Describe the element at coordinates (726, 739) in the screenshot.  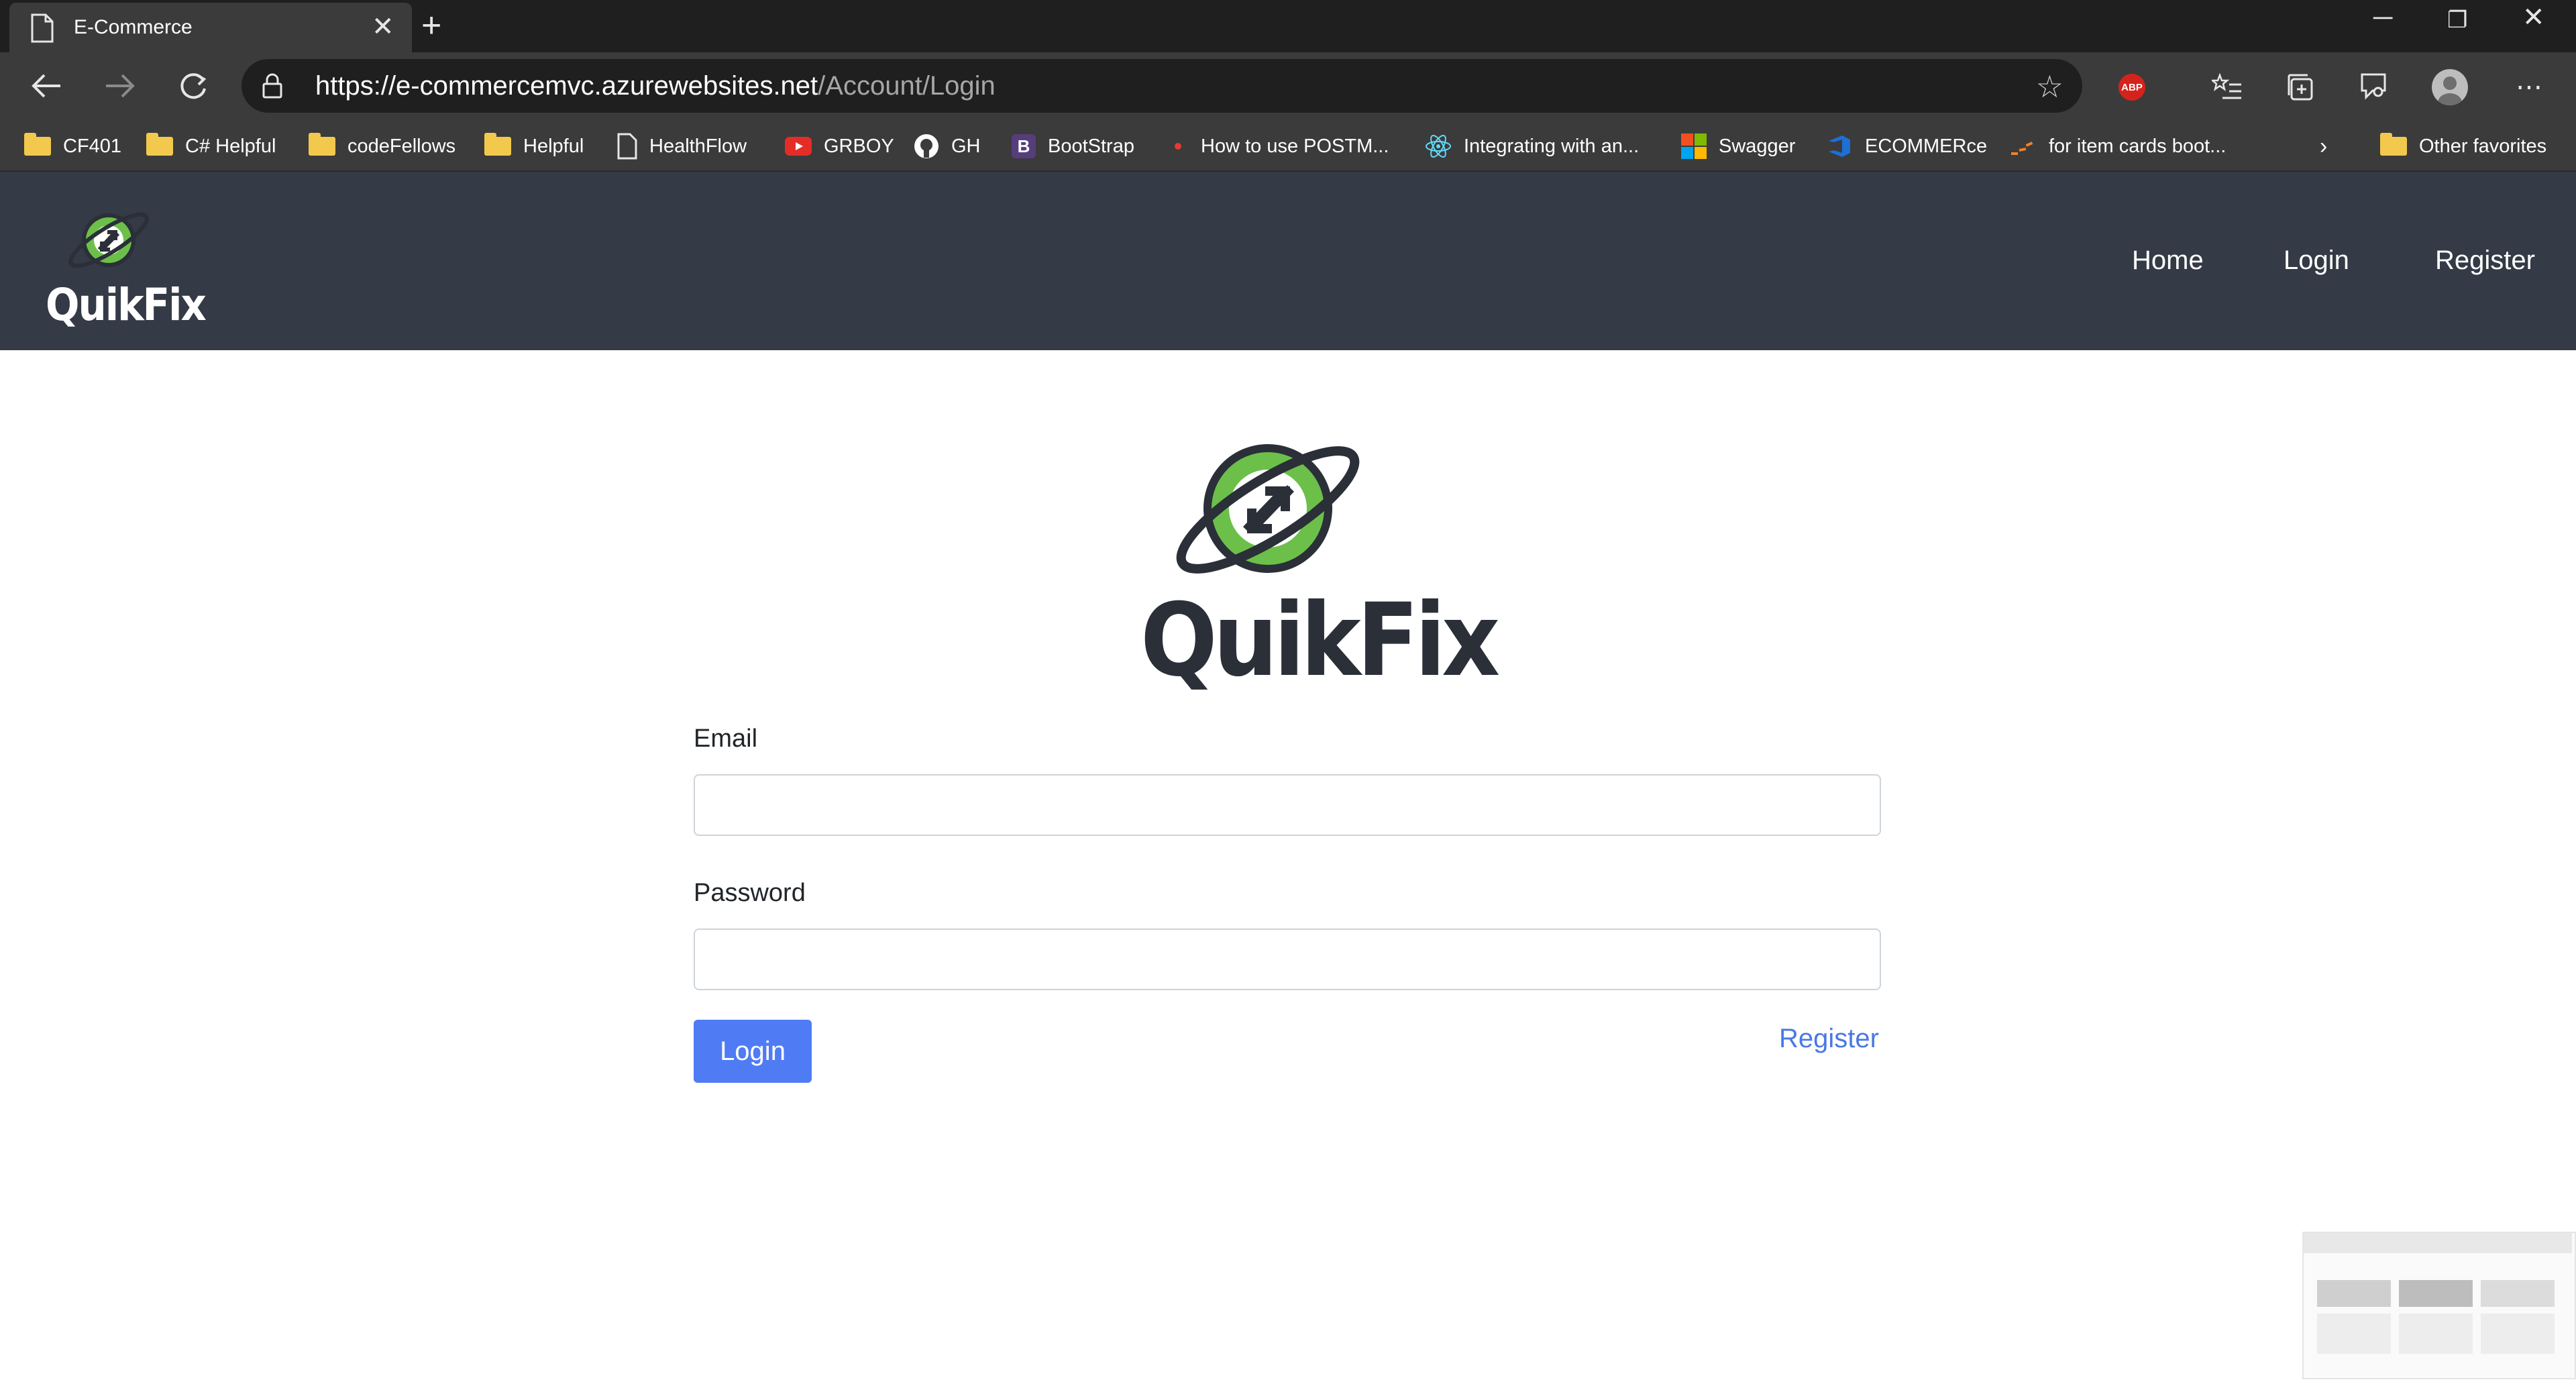
I see `email-label: Email` at that location.